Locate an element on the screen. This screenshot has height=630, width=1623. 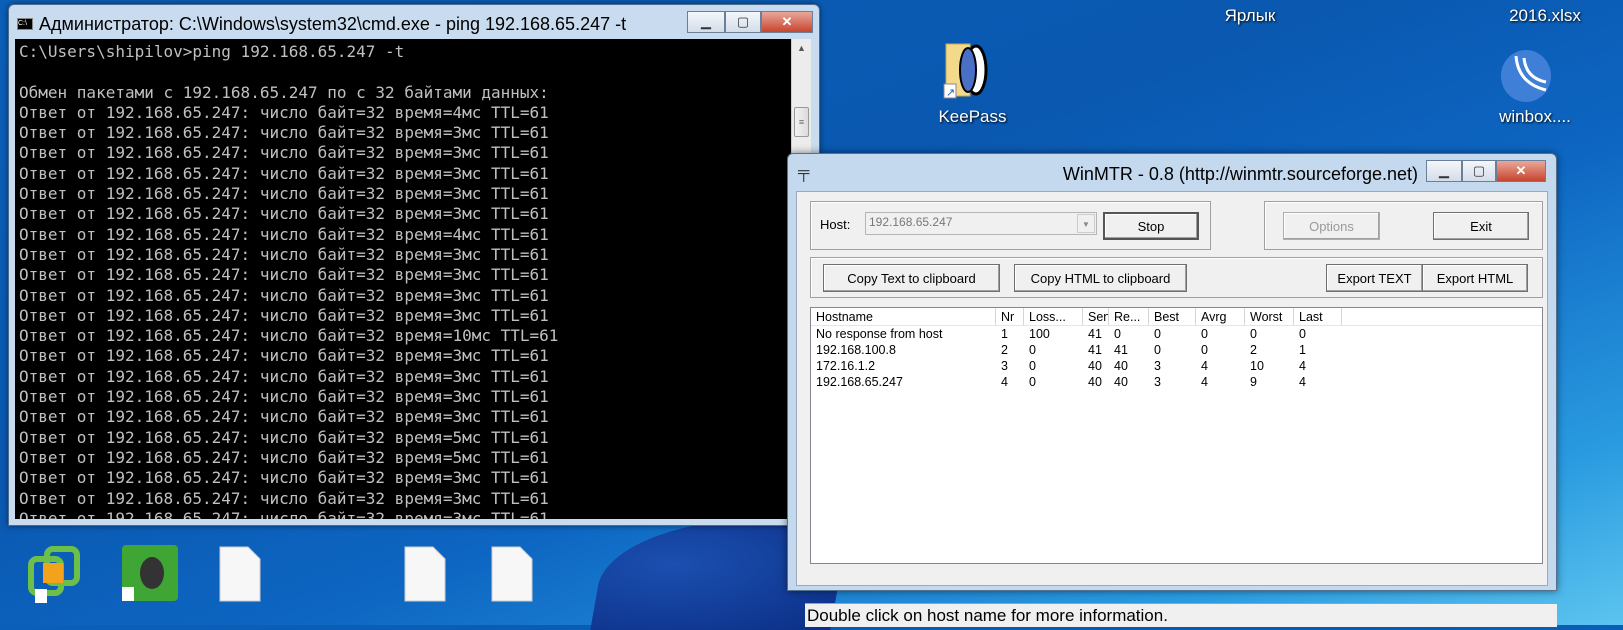
table-row: 192.168.100.8 2 0 41 41 0 0 2 1 is located at coordinates (1176, 350).